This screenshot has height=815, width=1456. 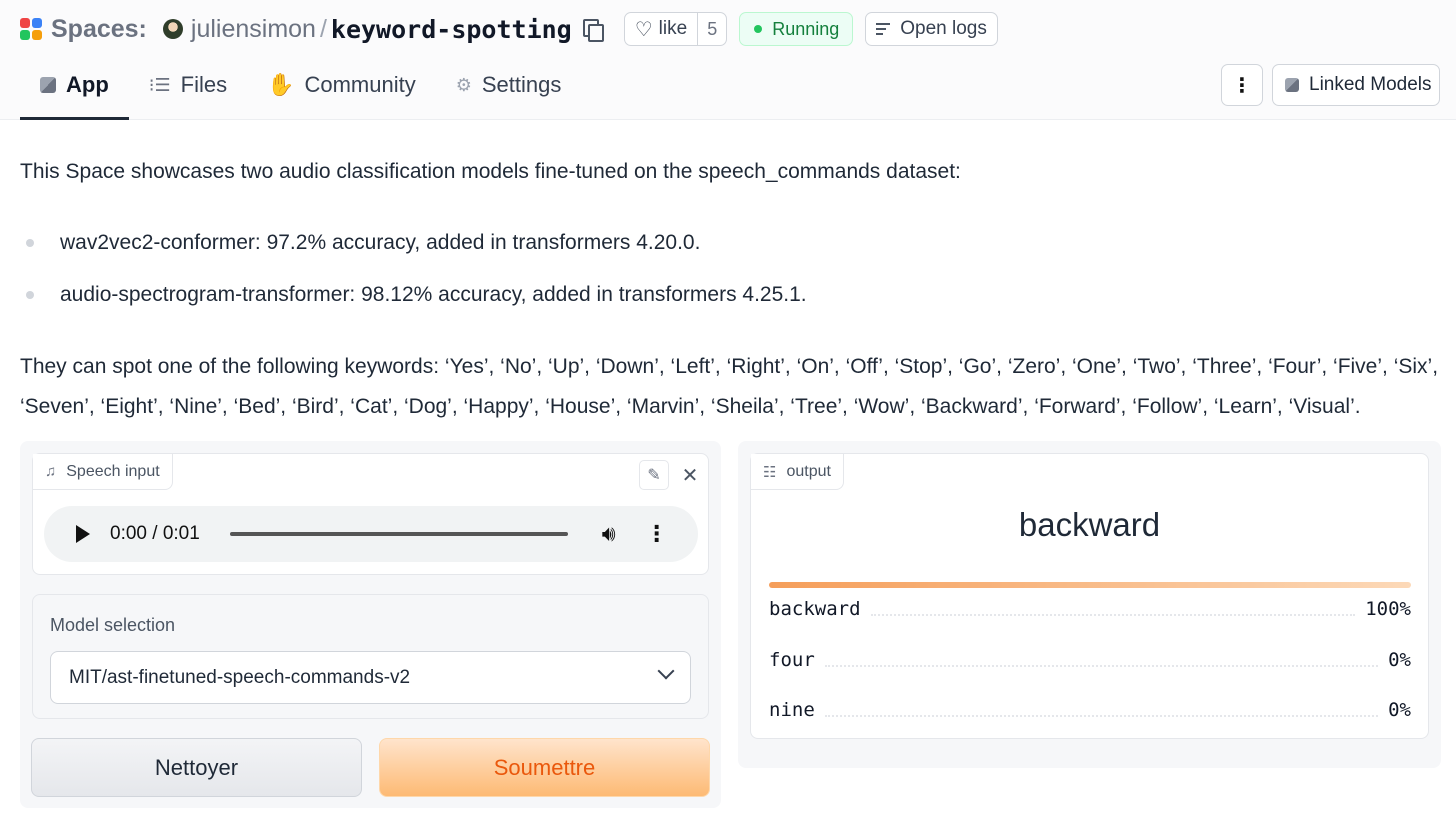 What do you see at coordinates (792, 660) in the screenshot?
I see `confidence-label: four` at bounding box center [792, 660].